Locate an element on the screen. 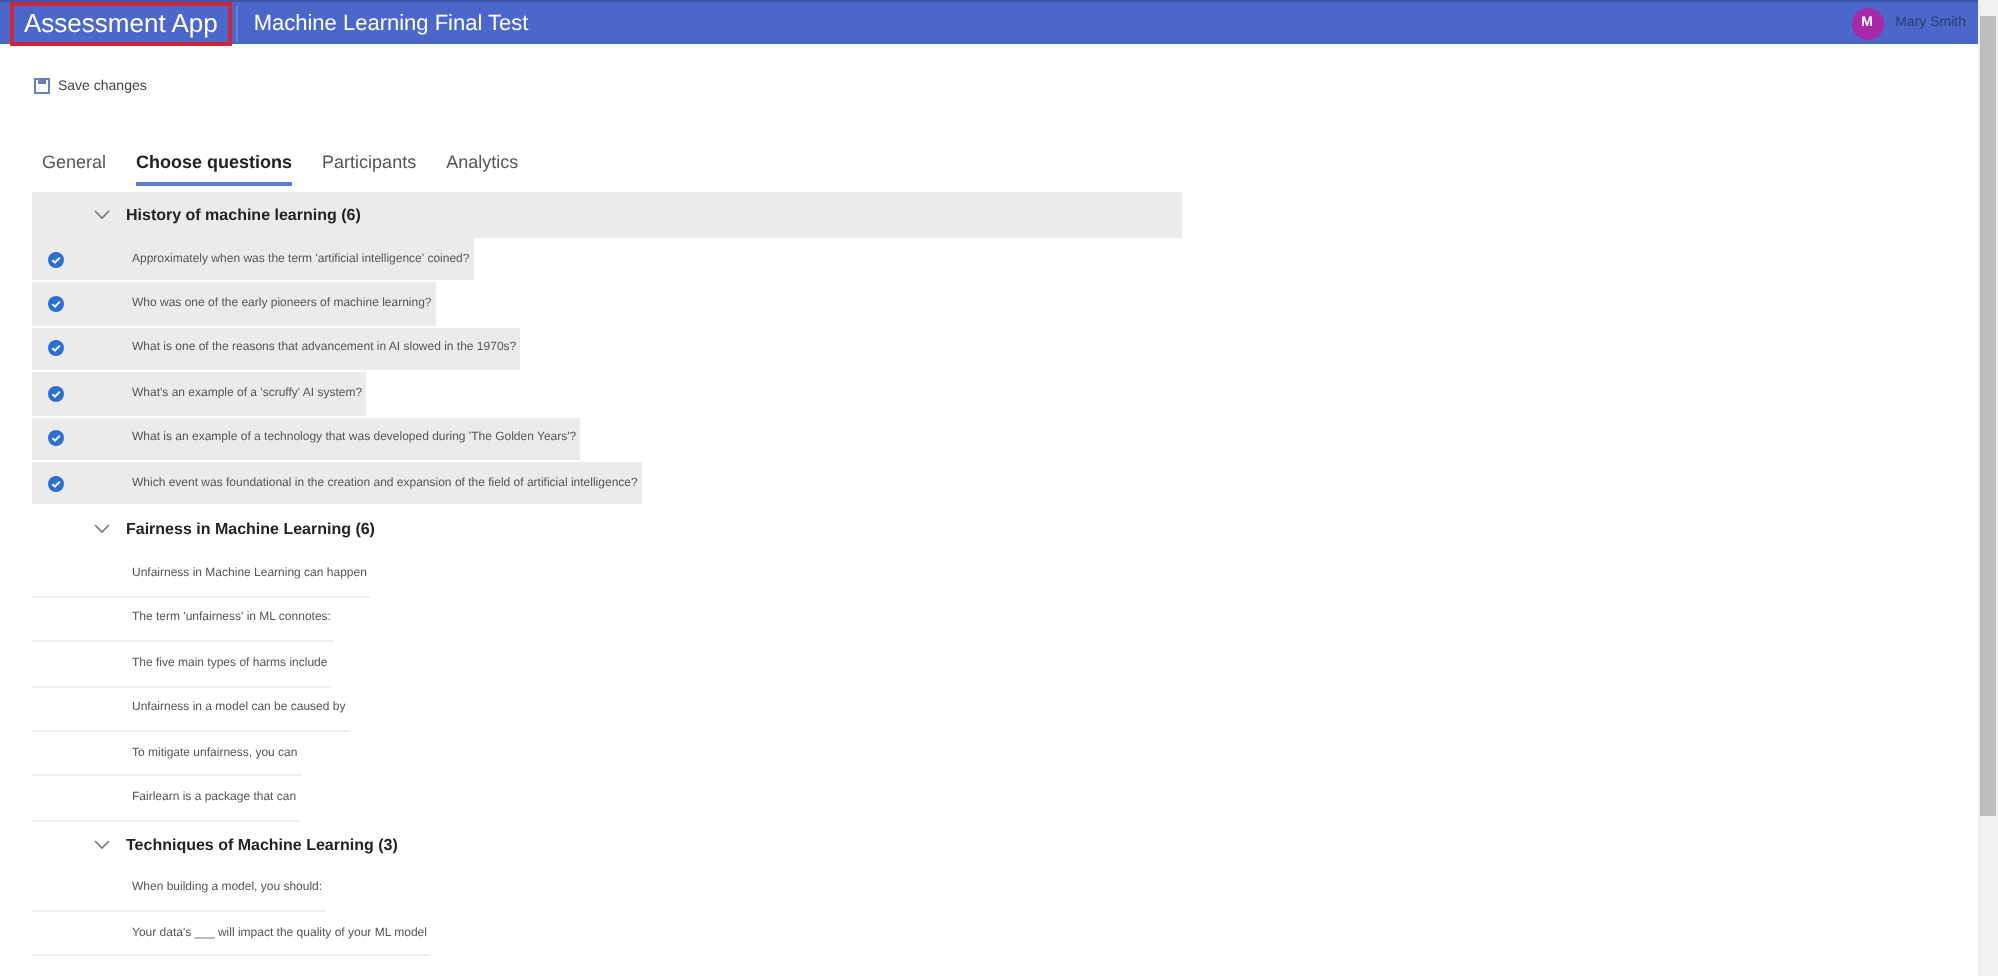 Image resolution: width=1998 pixels, height=976 pixels. scrollbar is located at coordinates (1988, 488).